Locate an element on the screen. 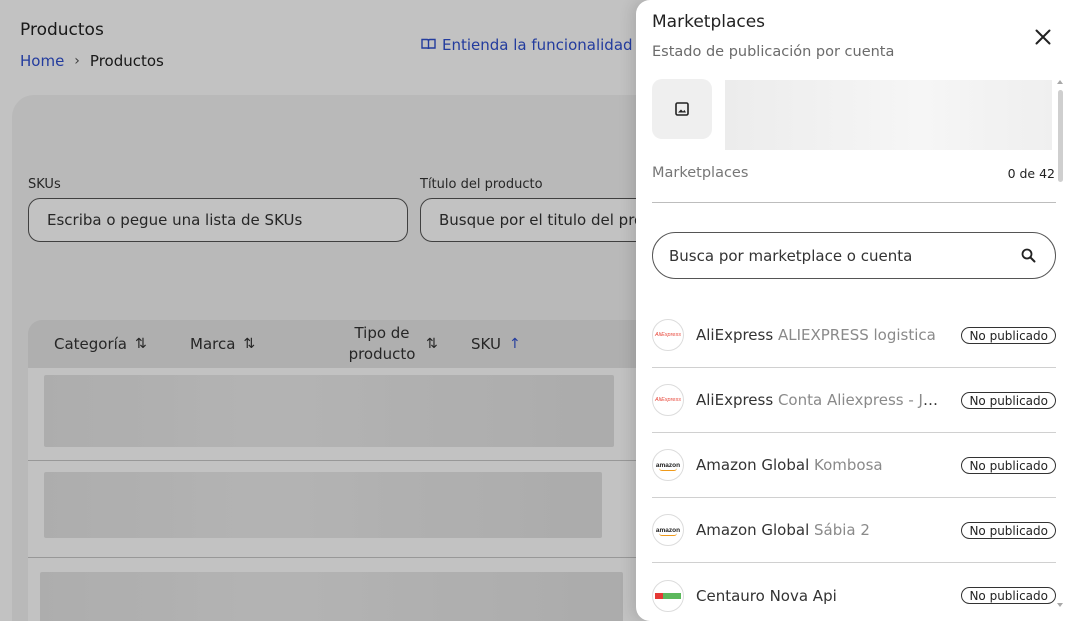 This screenshot has width=1081, height=621. image-icon is located at coordinates (682, 109).